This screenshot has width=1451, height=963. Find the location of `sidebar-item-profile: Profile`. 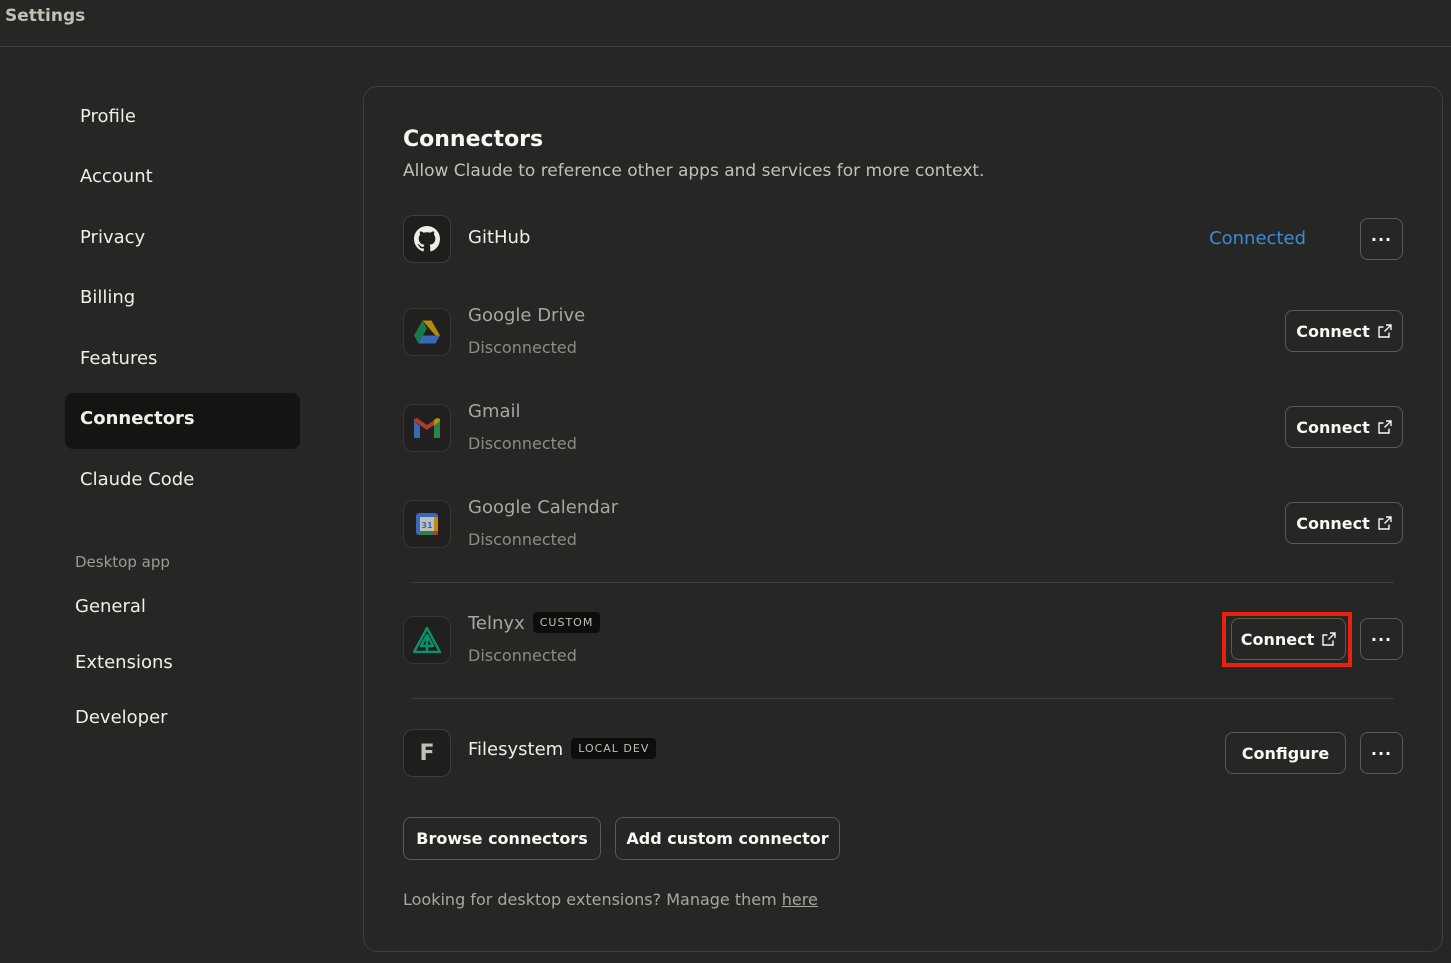

sidebar-item-profile: Profile is located at coordinates (182, 119).